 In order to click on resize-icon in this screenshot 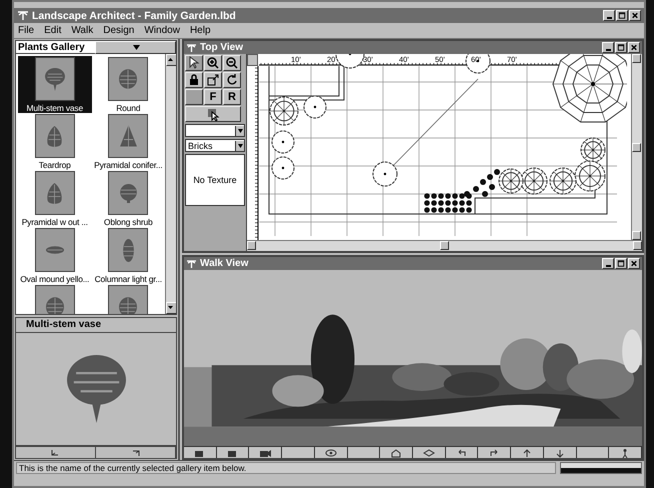, I will do `click(213, 80)`.